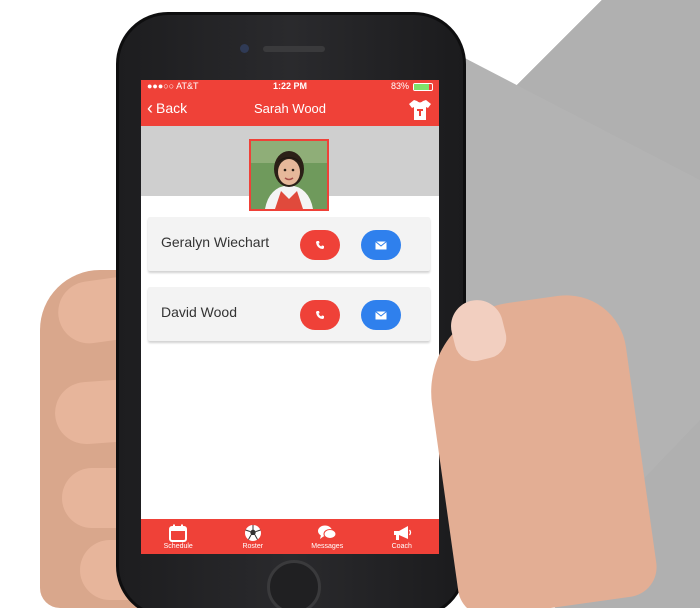  I want to click on tab-bar: Schedule Roster Messages Coach, so click(290, 536).